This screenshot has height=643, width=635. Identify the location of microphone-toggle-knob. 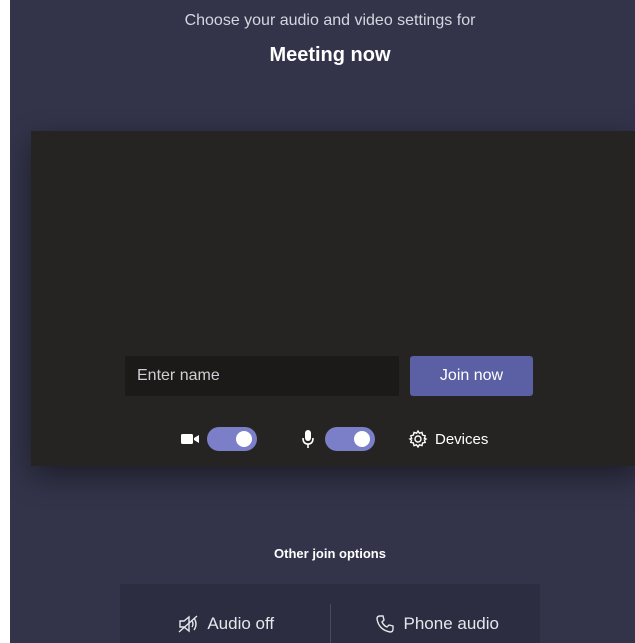
(362, 439).